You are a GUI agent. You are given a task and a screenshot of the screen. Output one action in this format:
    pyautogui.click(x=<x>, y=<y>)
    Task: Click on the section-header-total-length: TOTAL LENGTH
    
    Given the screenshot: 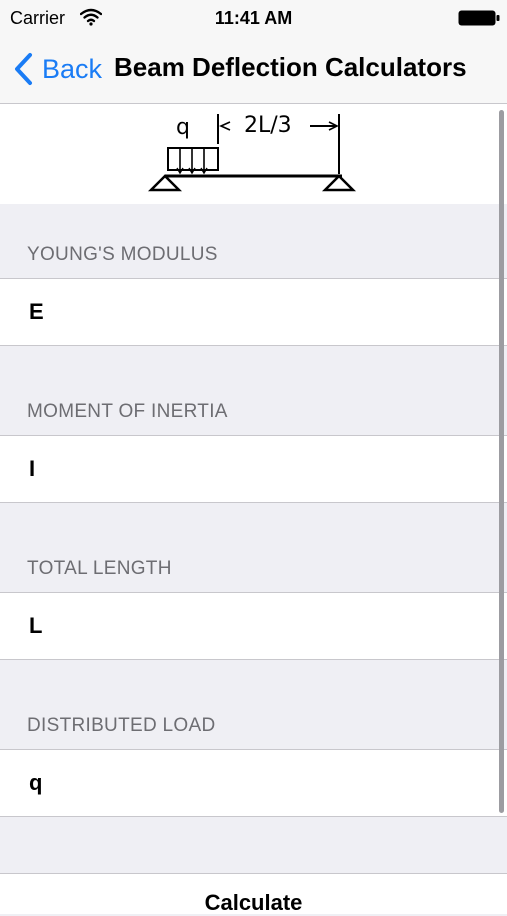 What is the action you would take?
    pyautogui.click(x=99, y=568)
    